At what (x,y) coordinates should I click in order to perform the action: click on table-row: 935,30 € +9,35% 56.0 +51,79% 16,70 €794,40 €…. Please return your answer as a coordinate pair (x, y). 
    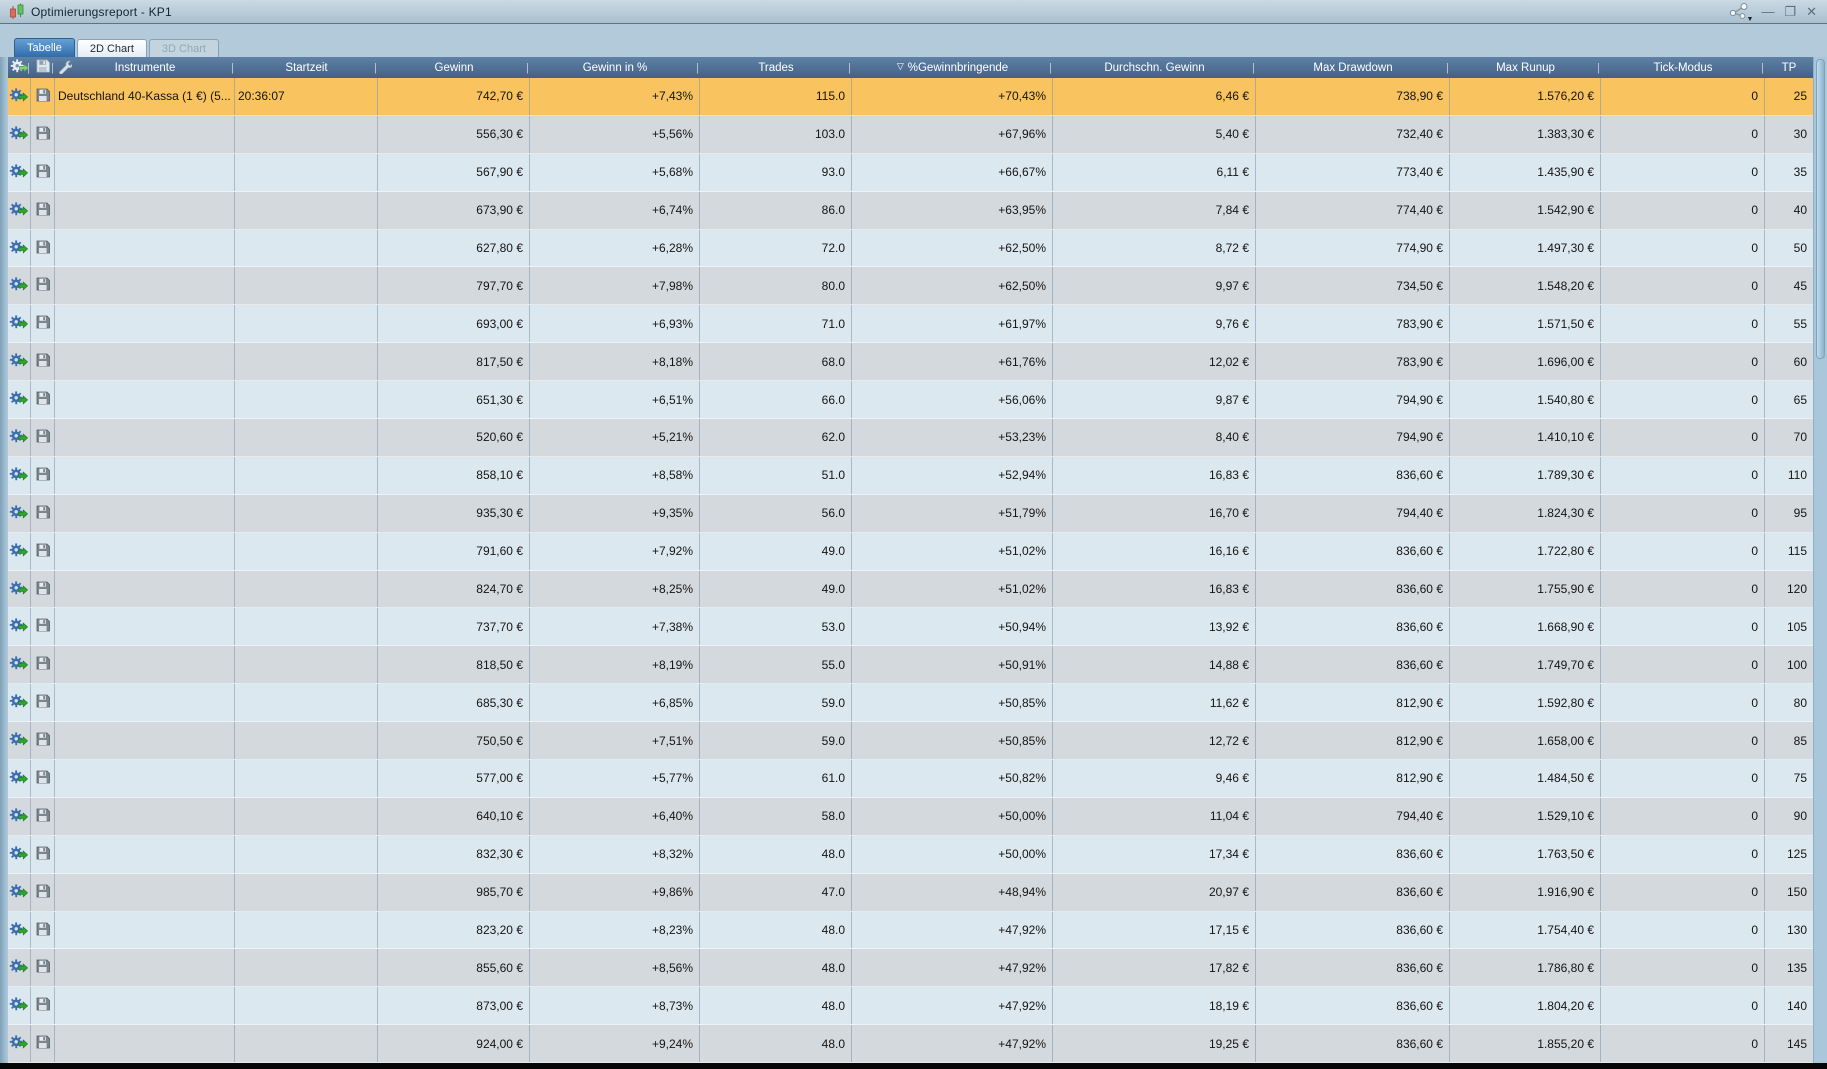
    Looking at the image, I should click on (910, 513).